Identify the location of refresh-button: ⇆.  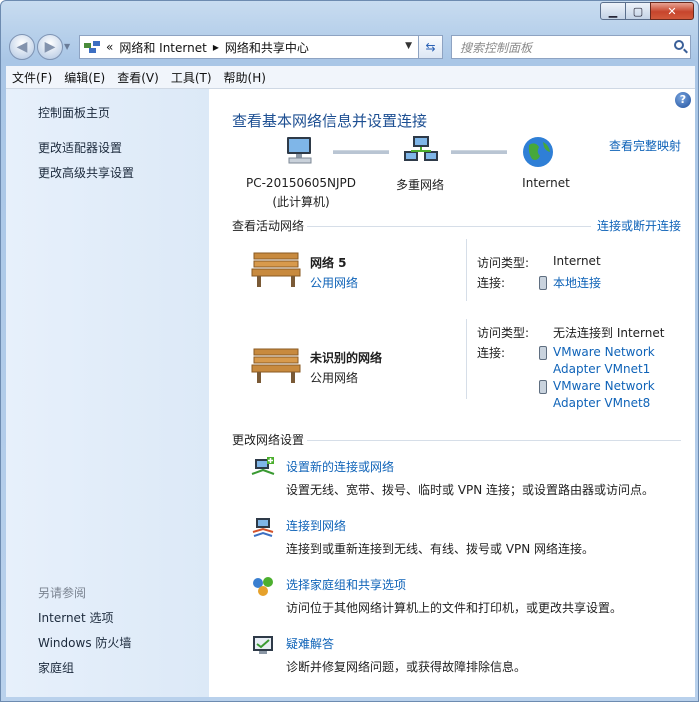
(431, 47).